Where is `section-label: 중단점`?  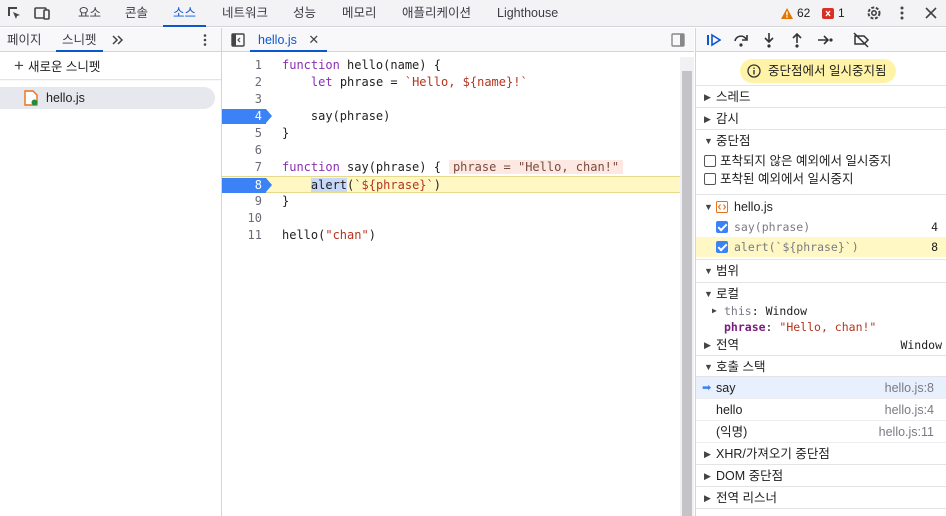
section-label: 중단점 is located at coordinates (733, 141).